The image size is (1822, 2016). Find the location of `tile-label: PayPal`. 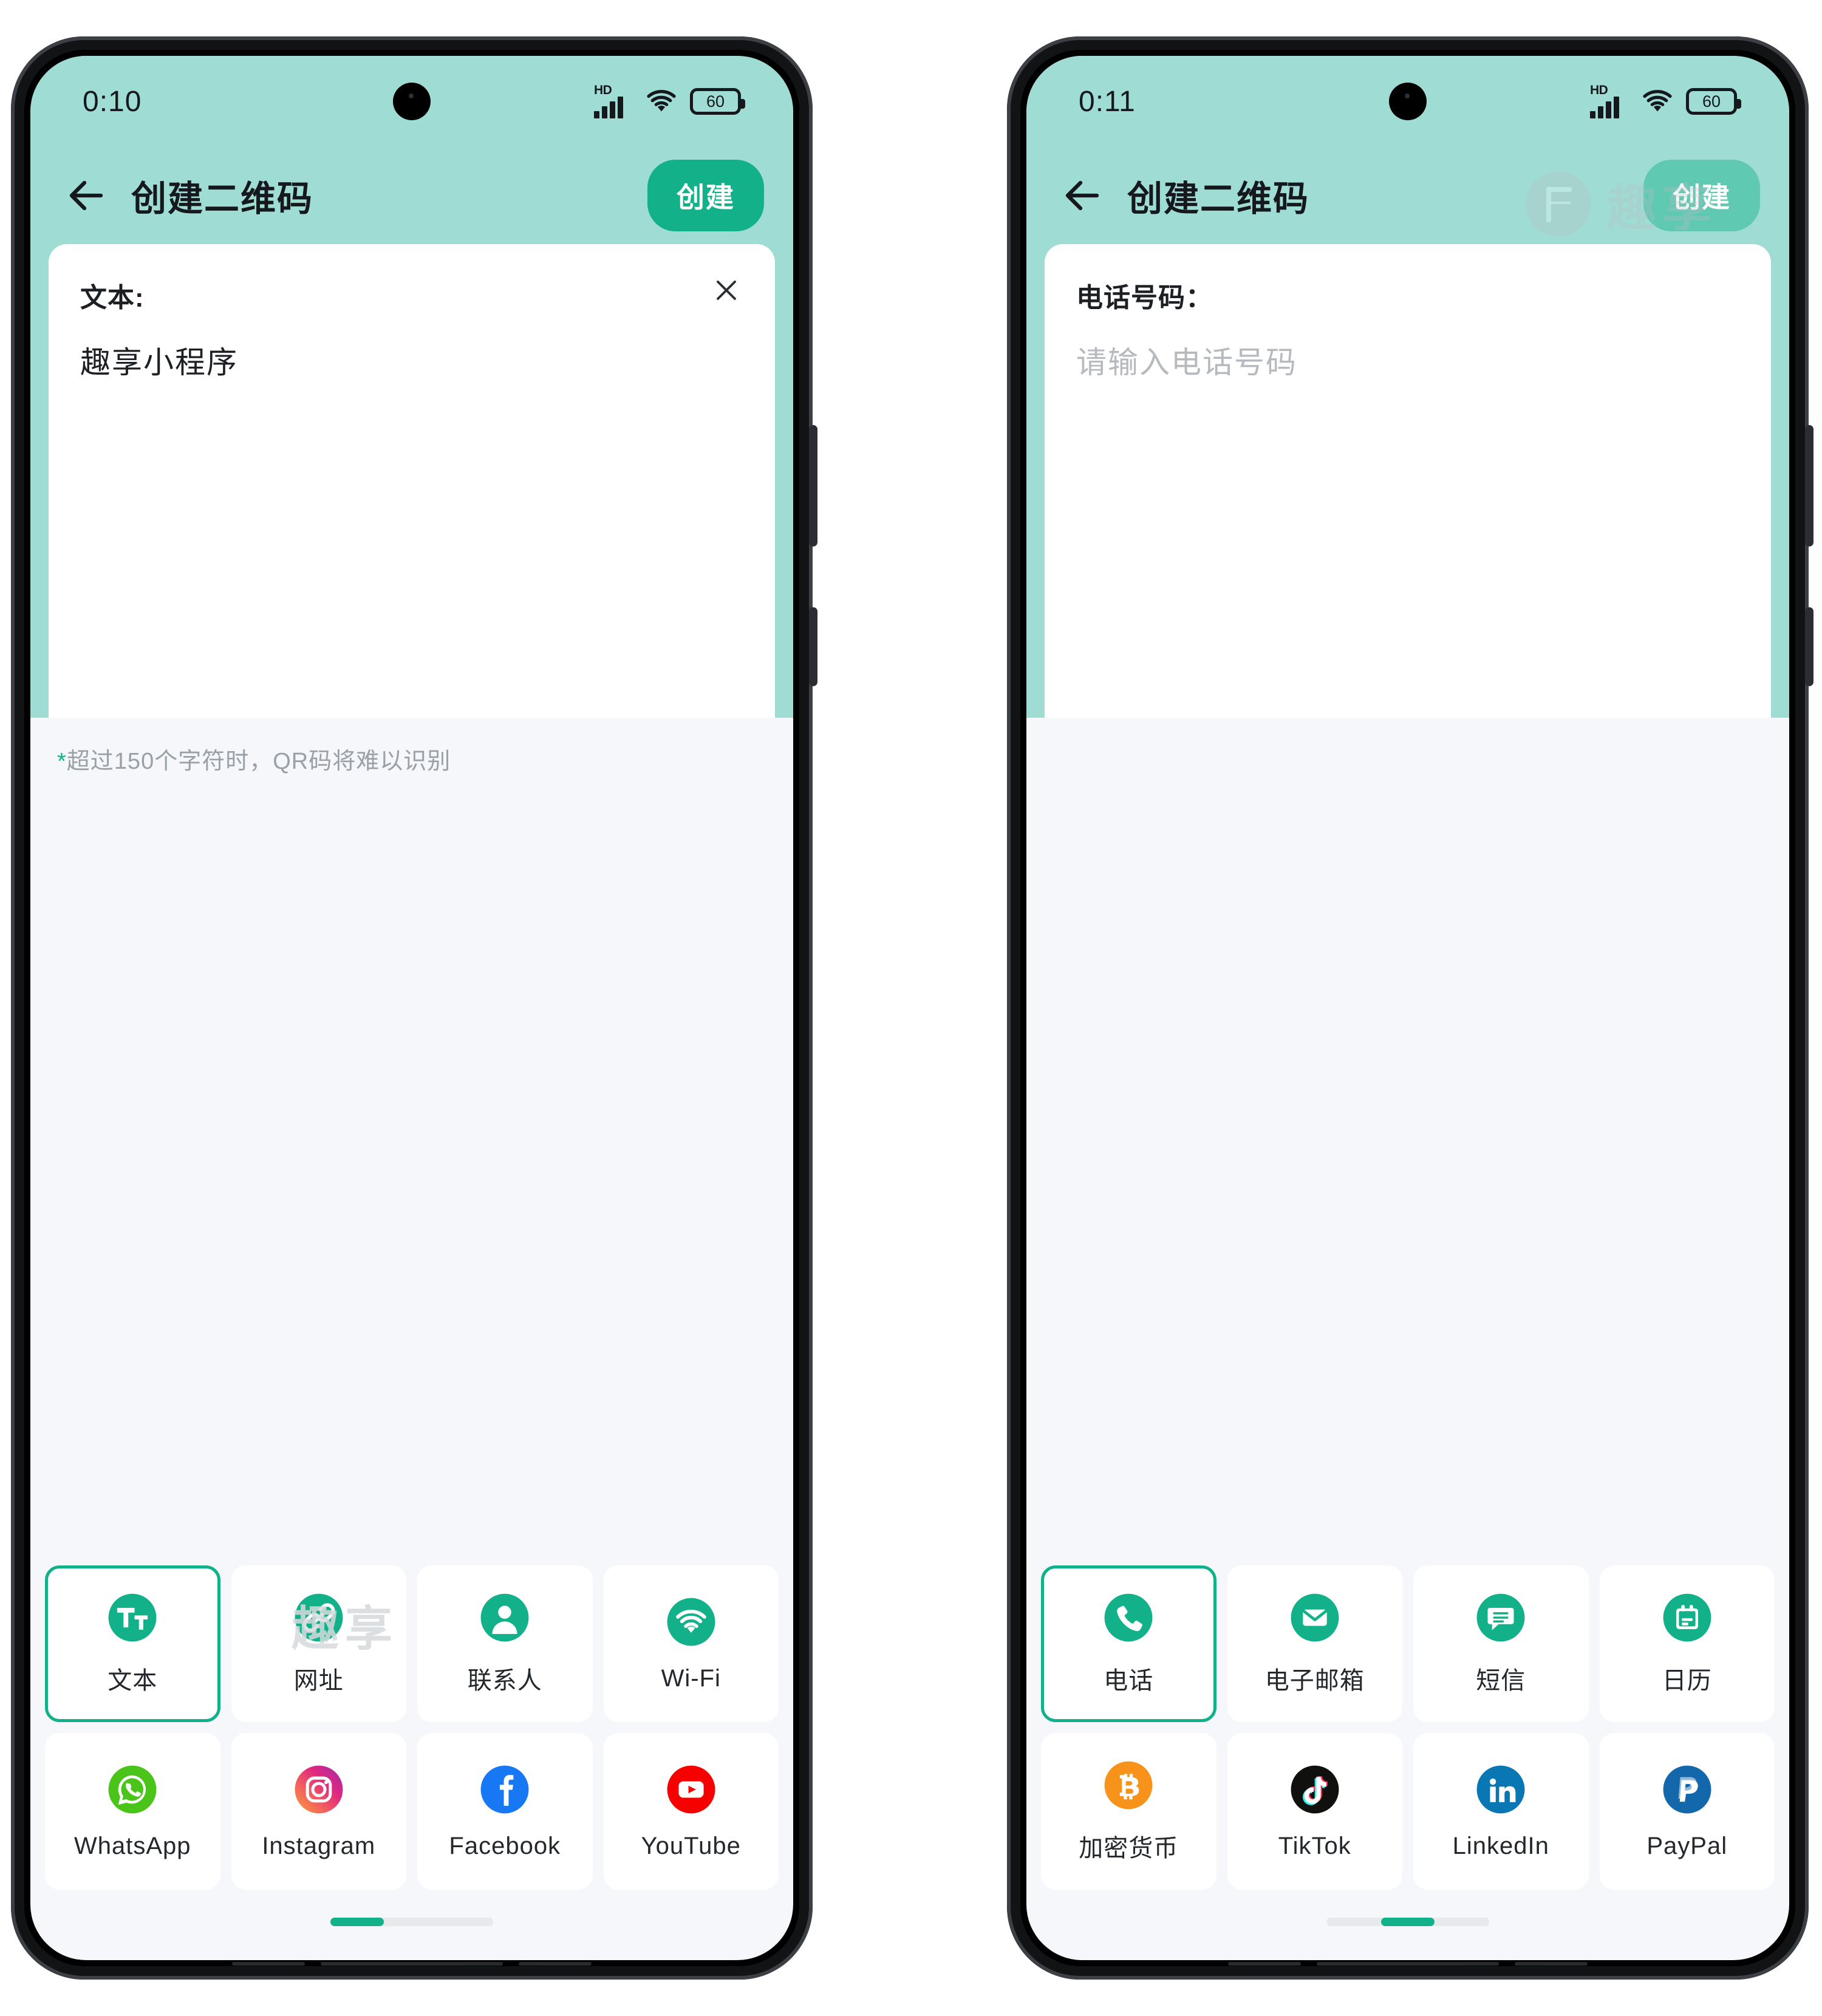

tile-label: PayPal is located at coordinates (1687, 1845).